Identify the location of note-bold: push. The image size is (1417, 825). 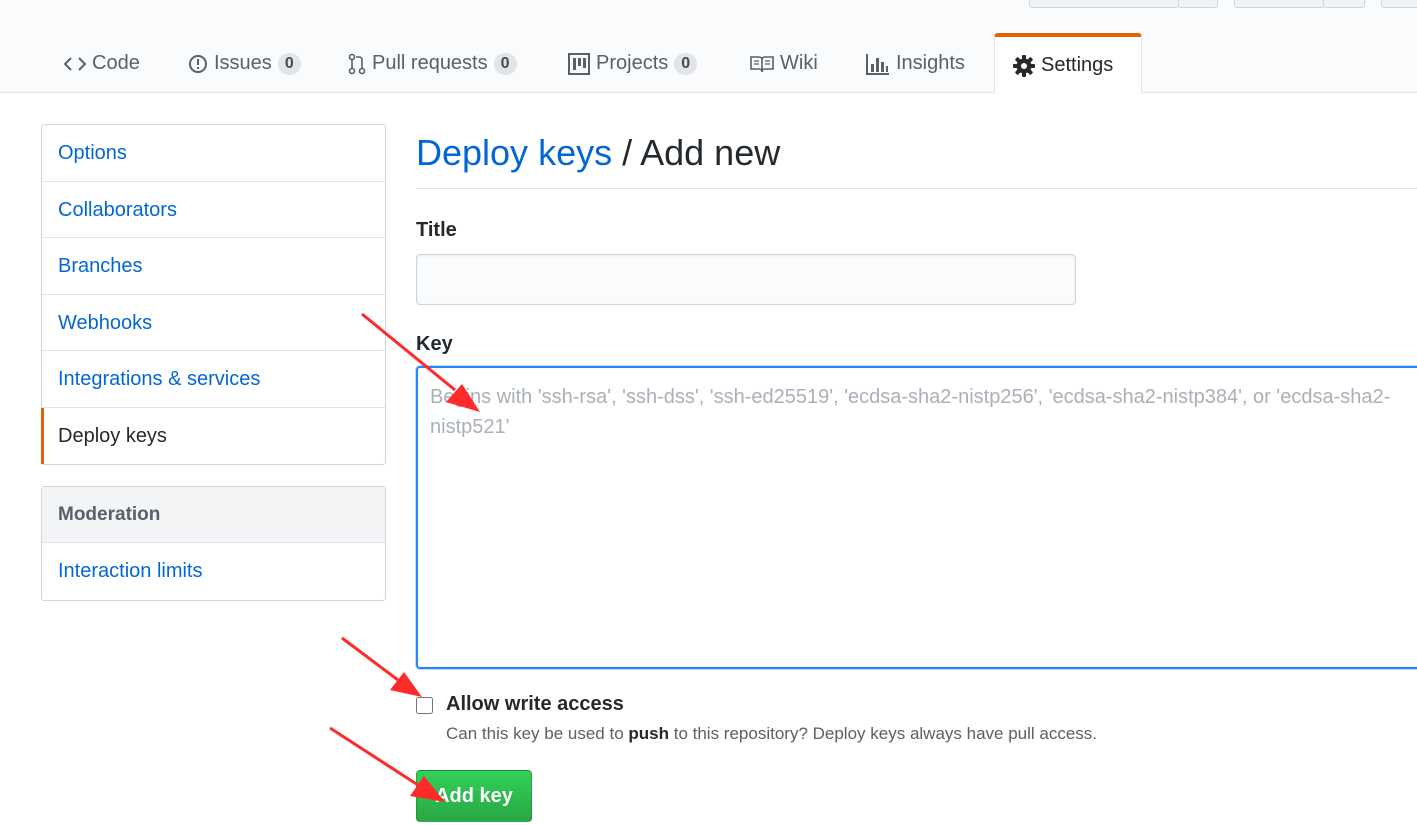
(648, 733).